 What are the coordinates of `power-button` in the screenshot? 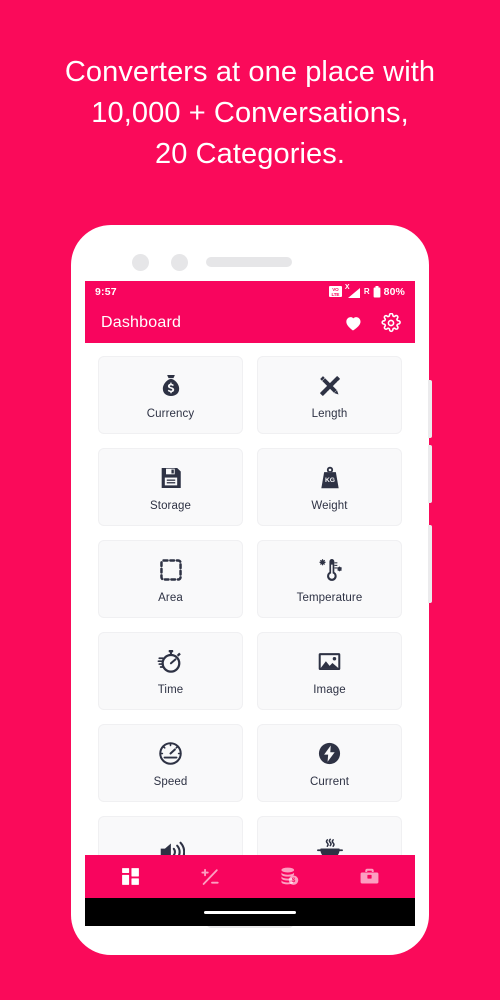 It's located at (430, 564).